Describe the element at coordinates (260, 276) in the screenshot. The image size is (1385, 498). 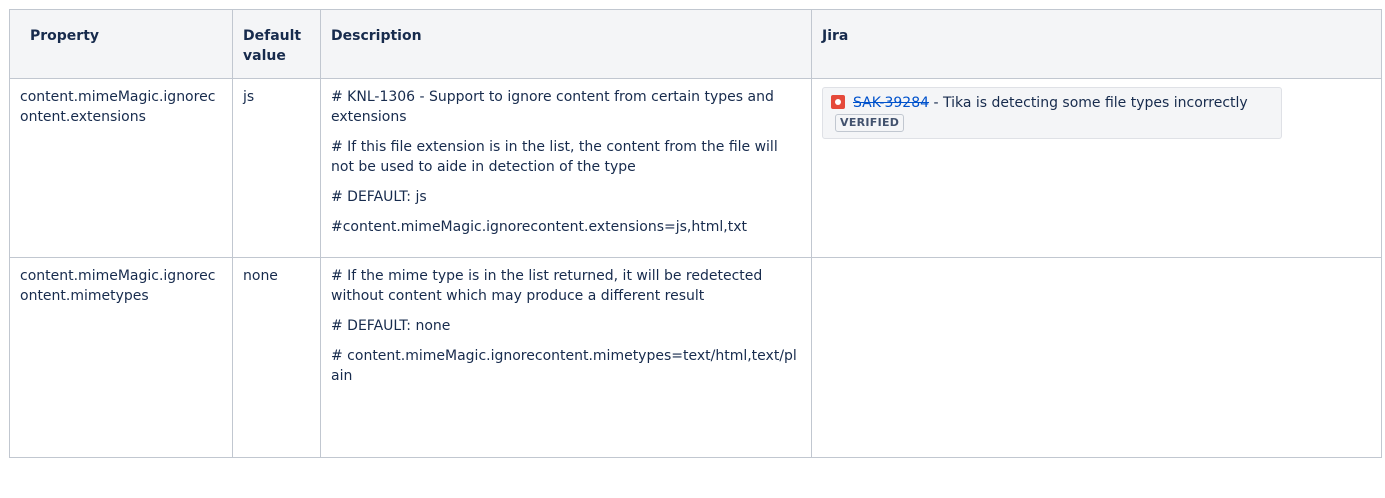
I see `default-value: none` at that location.